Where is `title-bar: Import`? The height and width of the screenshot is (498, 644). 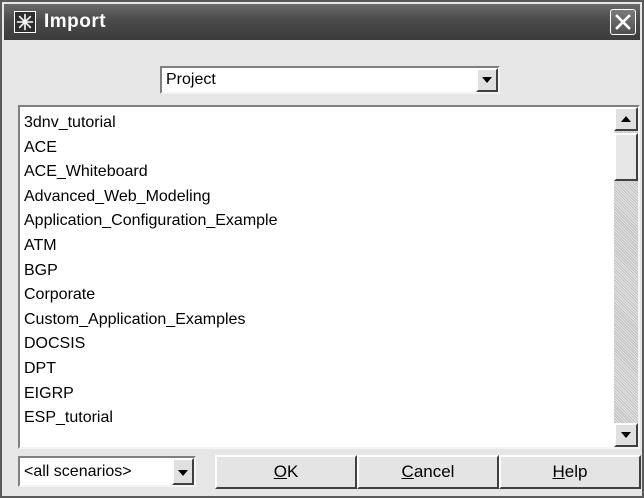
title-bar: Import is located at coordinates (322, 22).